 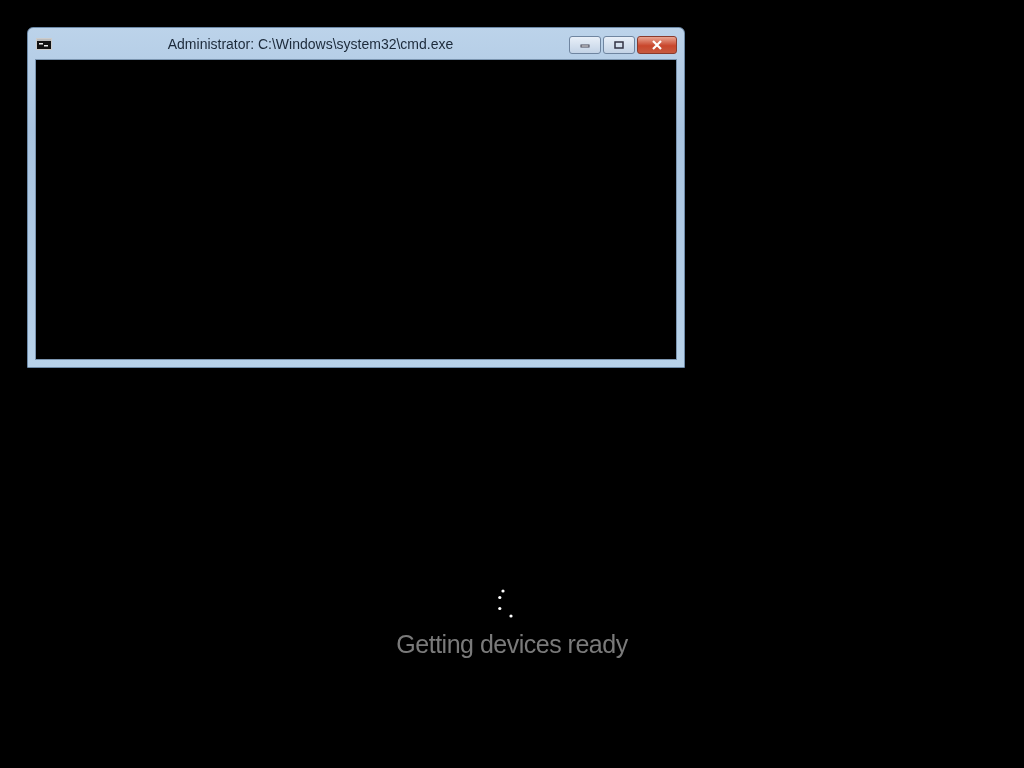 I want to click on console-icon, so click(x=44, y=43).